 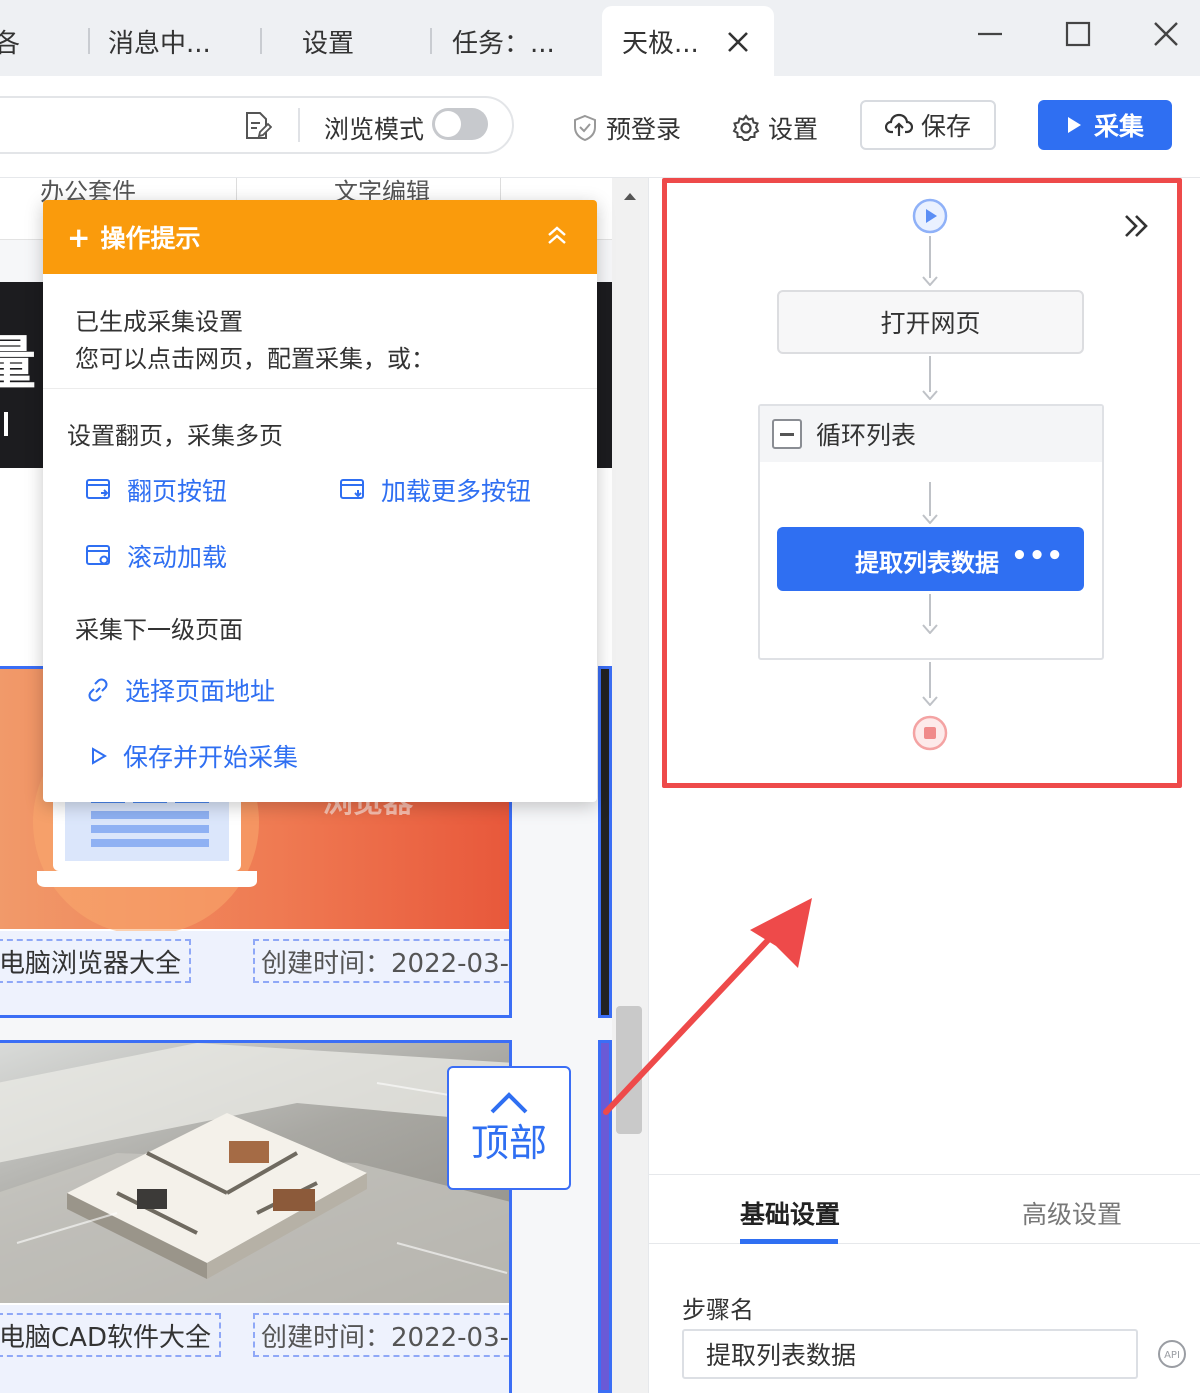 What do you see at coordinates (626, 128) in the screenshot?
I see `prelogin-button: 预登录` at bounding box center [626, 128].